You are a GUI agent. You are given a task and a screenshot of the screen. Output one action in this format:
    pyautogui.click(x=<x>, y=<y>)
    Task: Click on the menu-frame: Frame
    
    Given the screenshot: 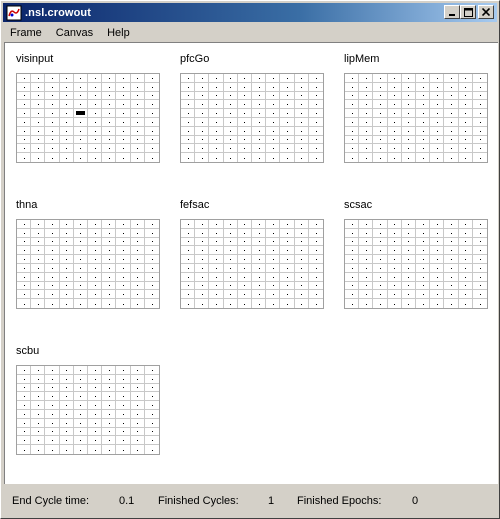 What is the action you would take?
    pyautogui.click(x=26, y=33)
    